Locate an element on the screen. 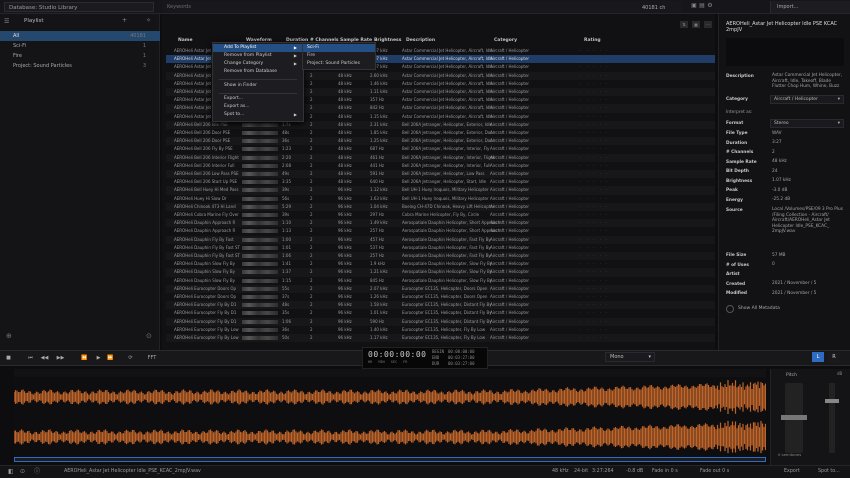  sidebar-item-sci-fi: Sci-Fi 1 is located at coordinates (80, 46).